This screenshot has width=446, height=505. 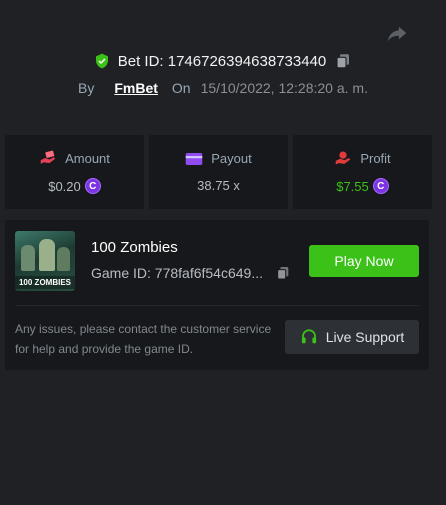 What do you see at coordinates (343, 158) in the screenshot?
I see `profit-hand-icon` at bounding box center [343, 158].